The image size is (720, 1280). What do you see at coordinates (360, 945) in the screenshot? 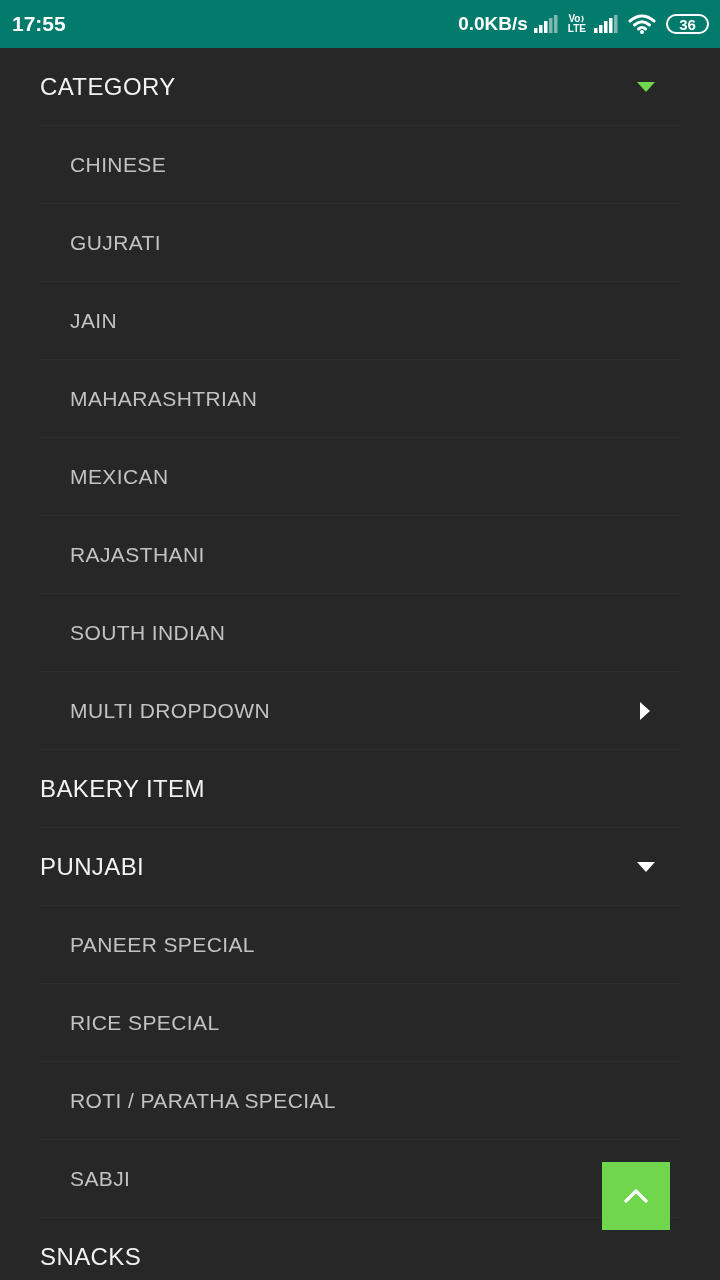
I see `menu-item: PANEER SPECIAL` at bounding box center [360, 945].